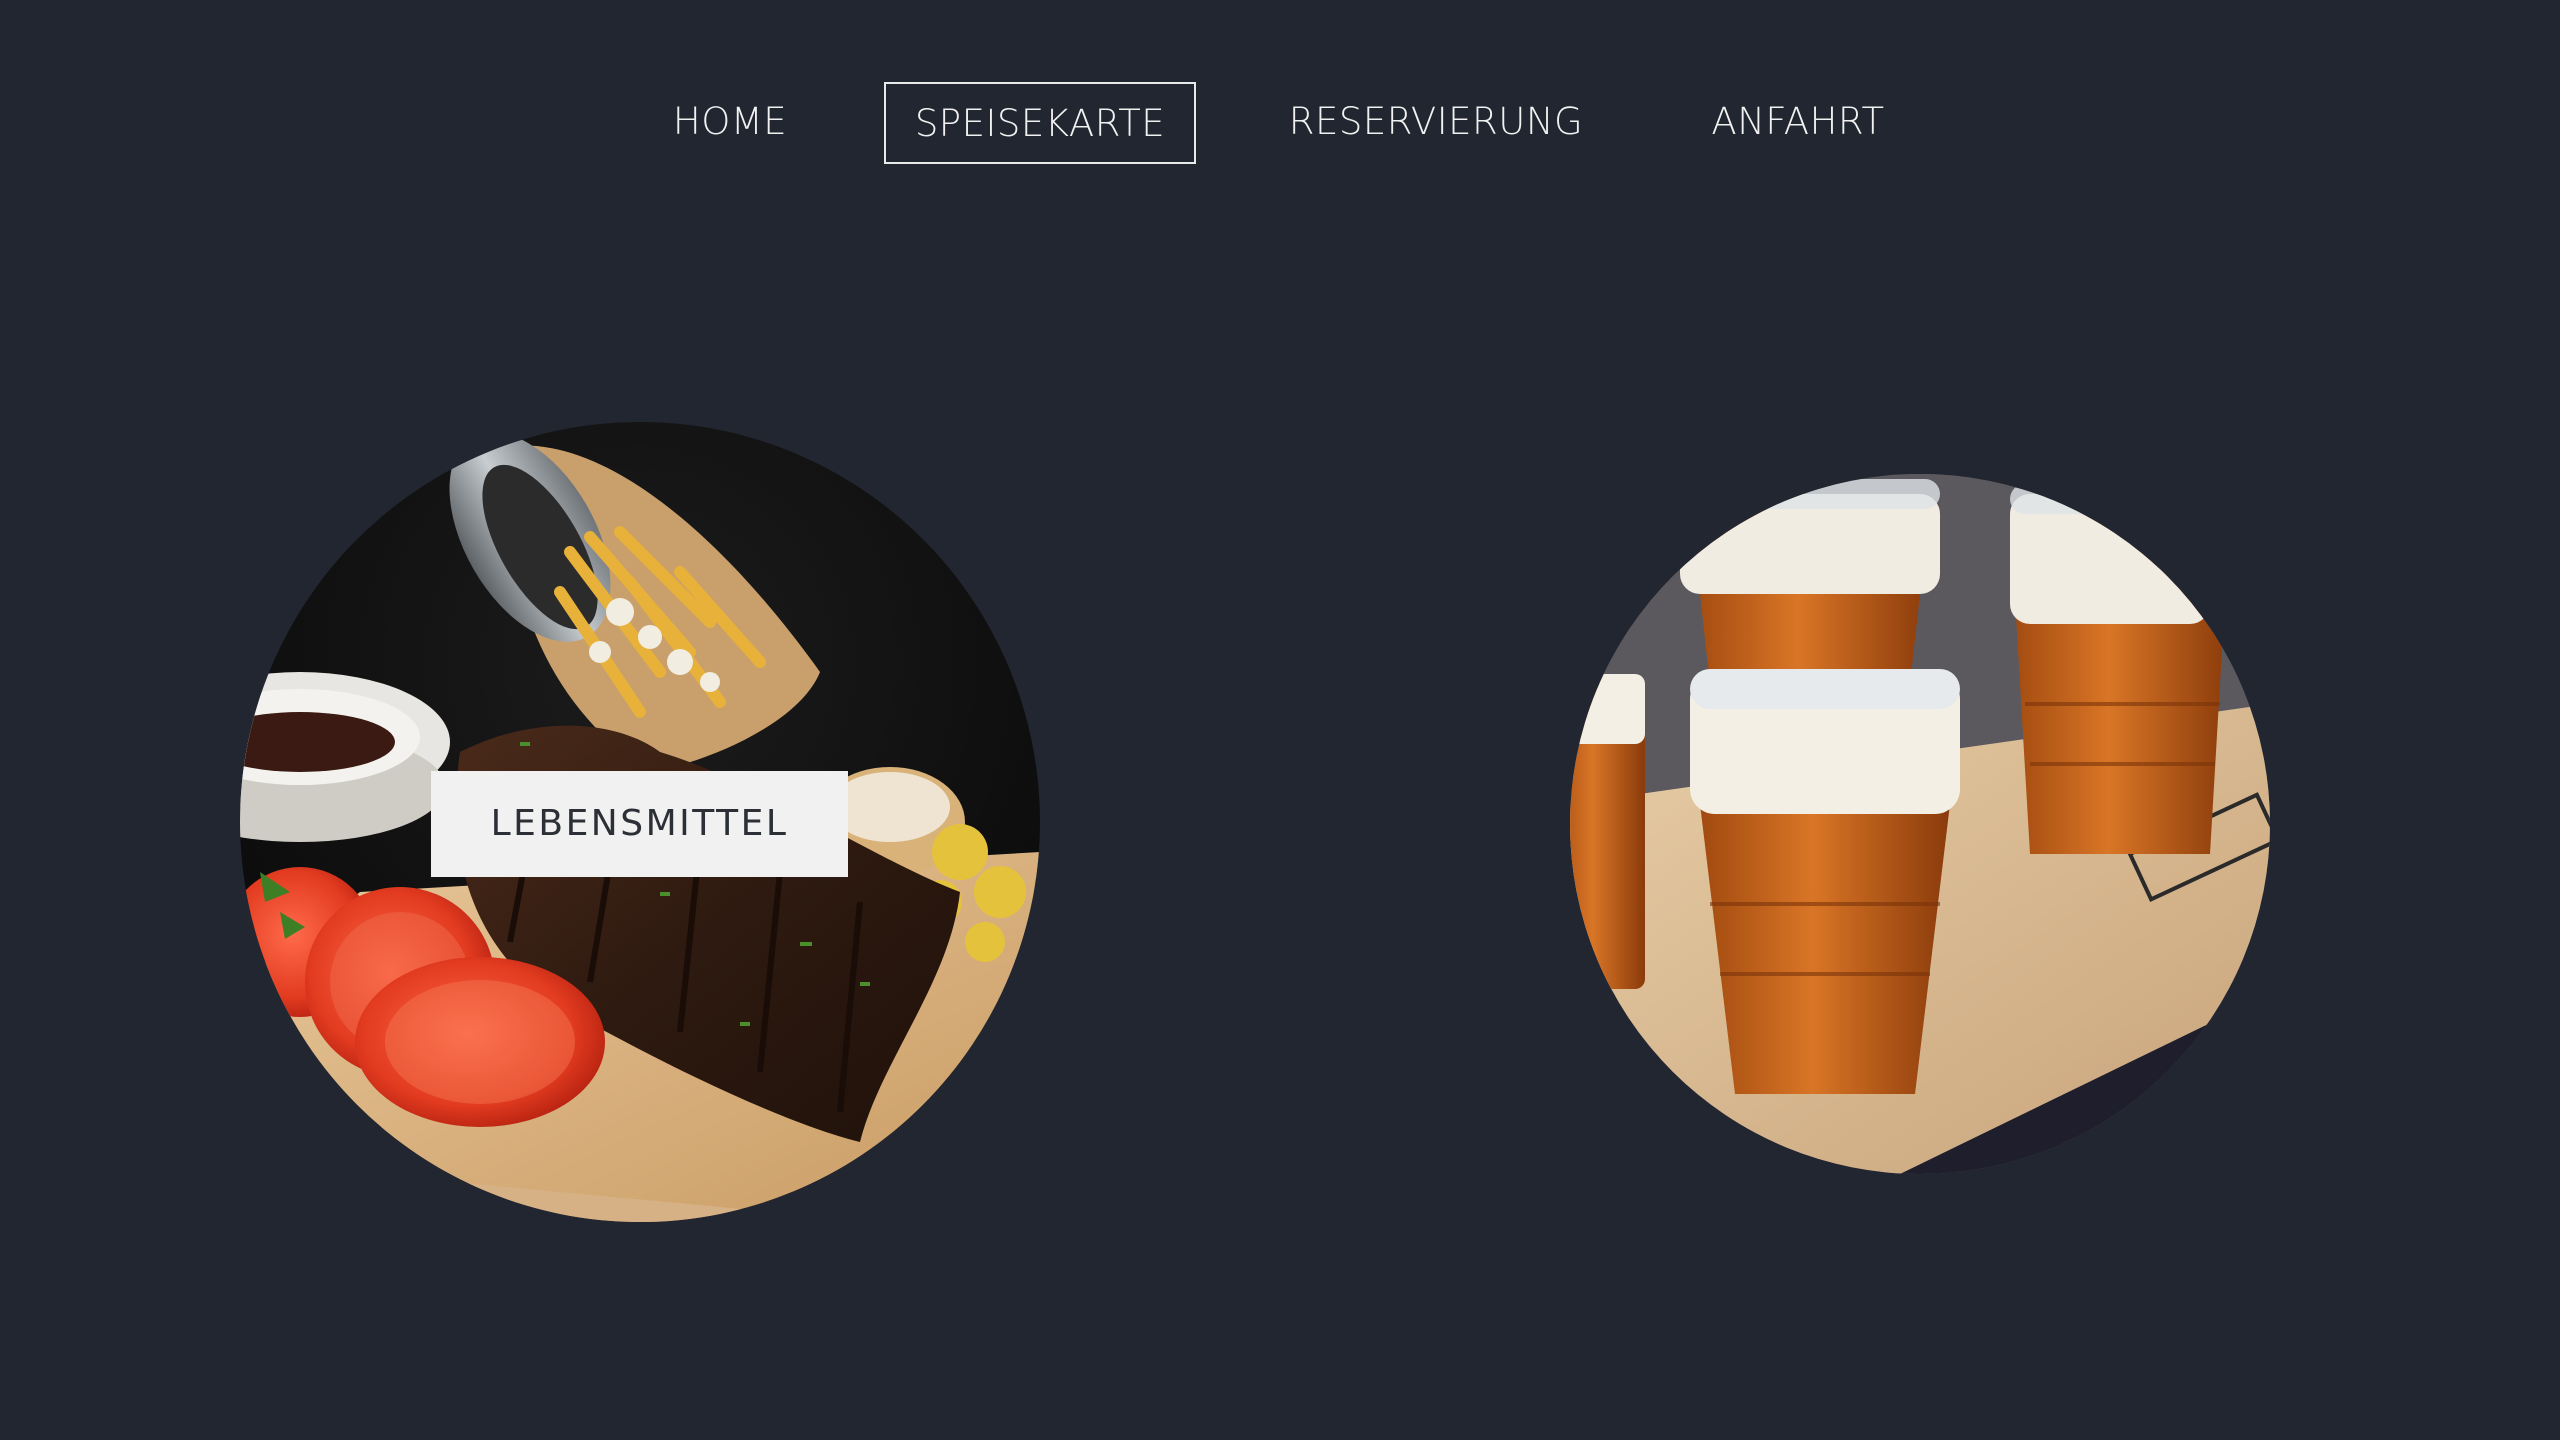 The width and height of the screenshot is (2560, 1440). I want to click on nav-item-home: HOME, so click(730, 123).